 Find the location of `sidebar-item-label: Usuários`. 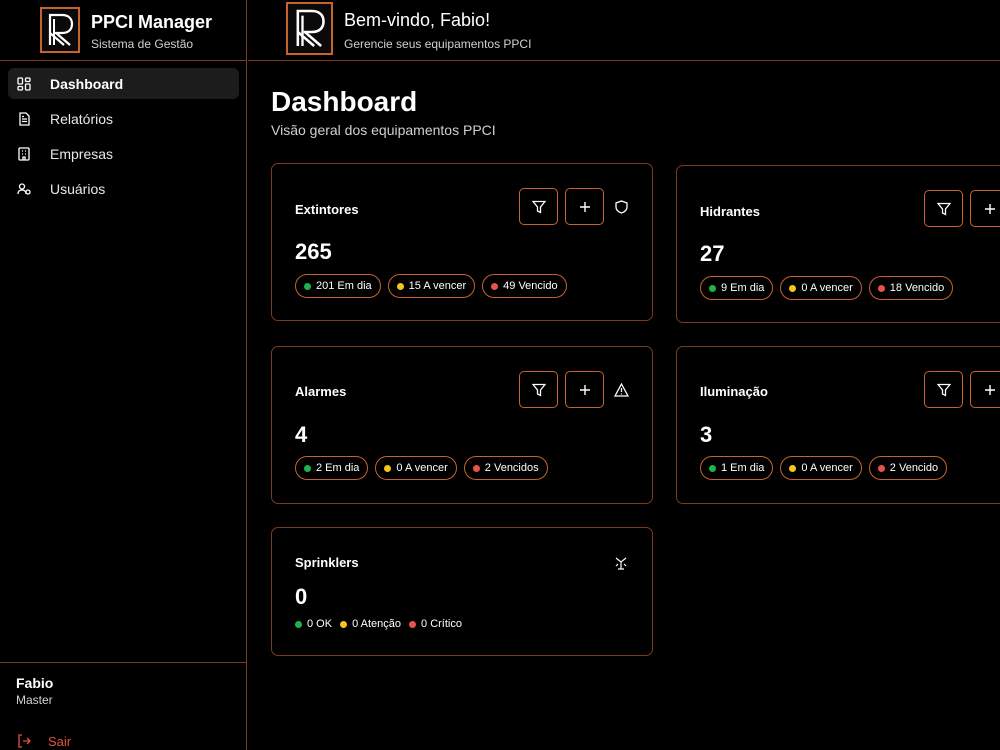

sidebar-item-label: Usuários is located at coordinates (78, 188).